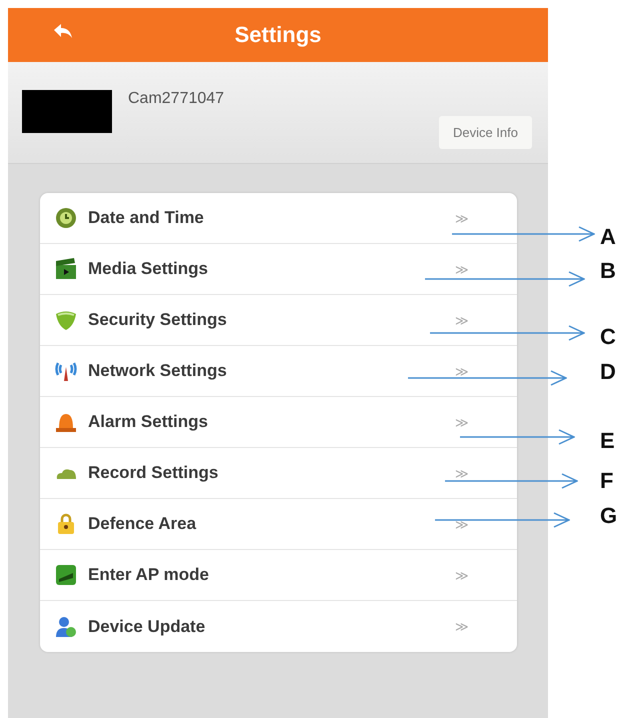  Describe the element at coordinates (148, 269) in the screenshot. I see `menu-item-label: Media Settings` at that location.